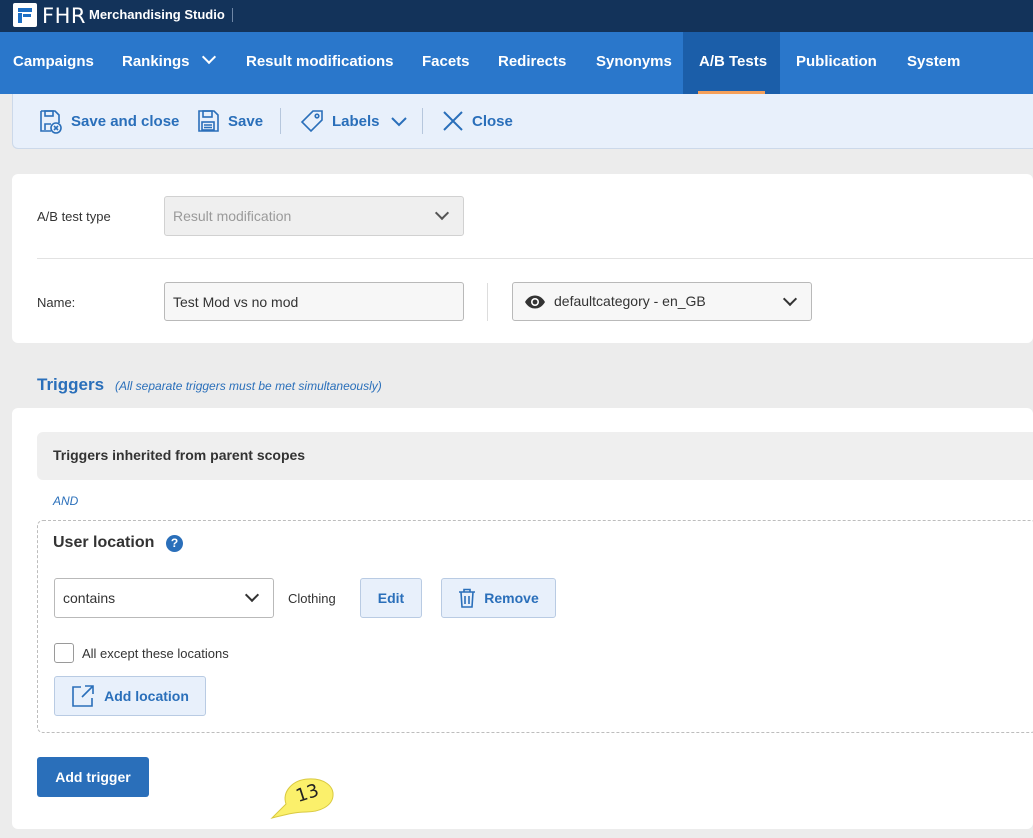 The image size is (1033, 838). What do you see at coordinates (53, 63) in the screenshot?
I see `nav-item-campaigns: Campaigns` at bounding box center [53, 63].